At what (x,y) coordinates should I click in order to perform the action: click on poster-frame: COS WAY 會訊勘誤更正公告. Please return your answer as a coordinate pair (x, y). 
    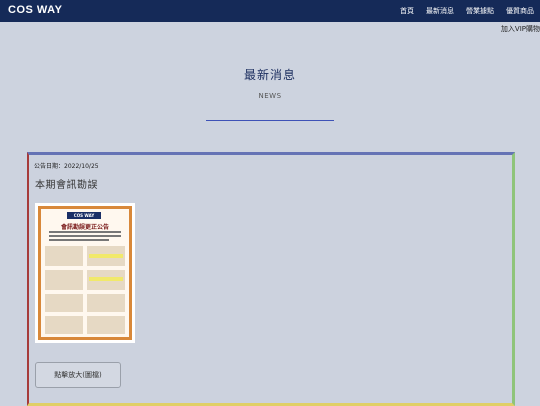
    Looking at the image, I should click on (85, 273).